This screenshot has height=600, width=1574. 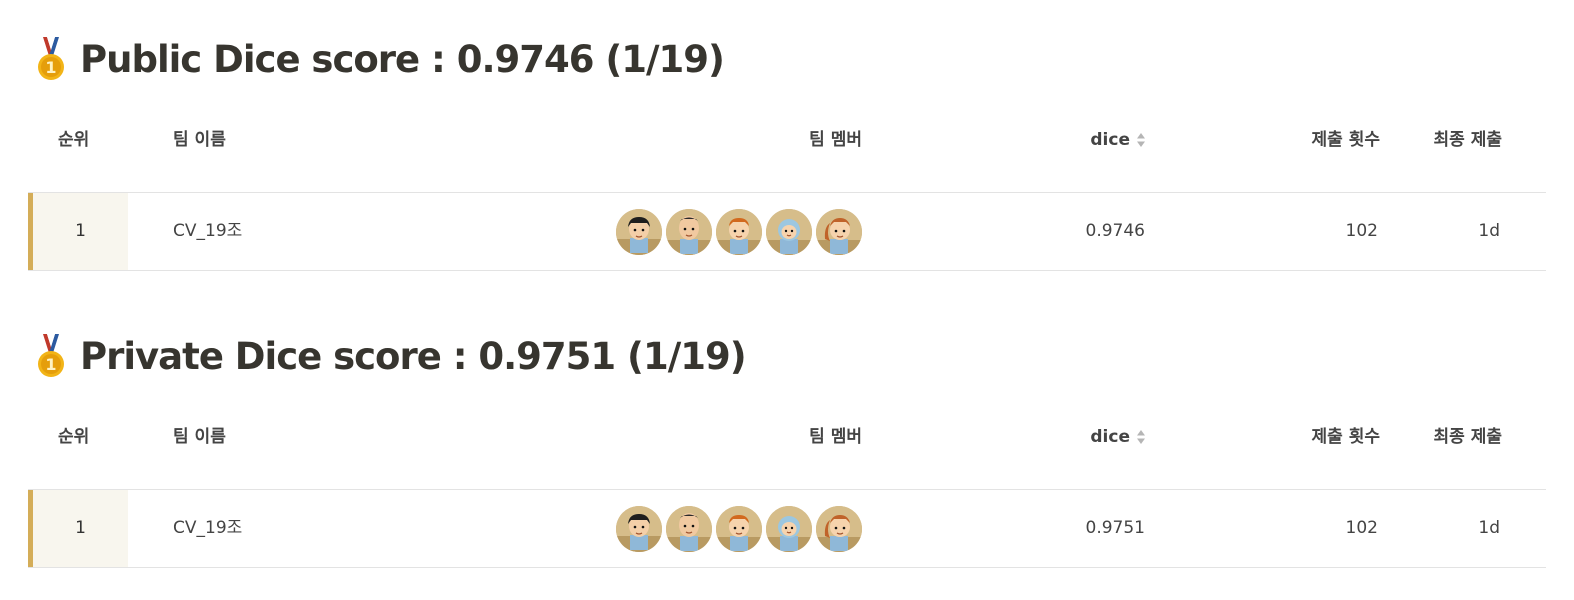 What do you see at coordinates (1115, 528) in the screenshot?
I see `dice-score: 0.9751` at bounding box center [1115, 528].